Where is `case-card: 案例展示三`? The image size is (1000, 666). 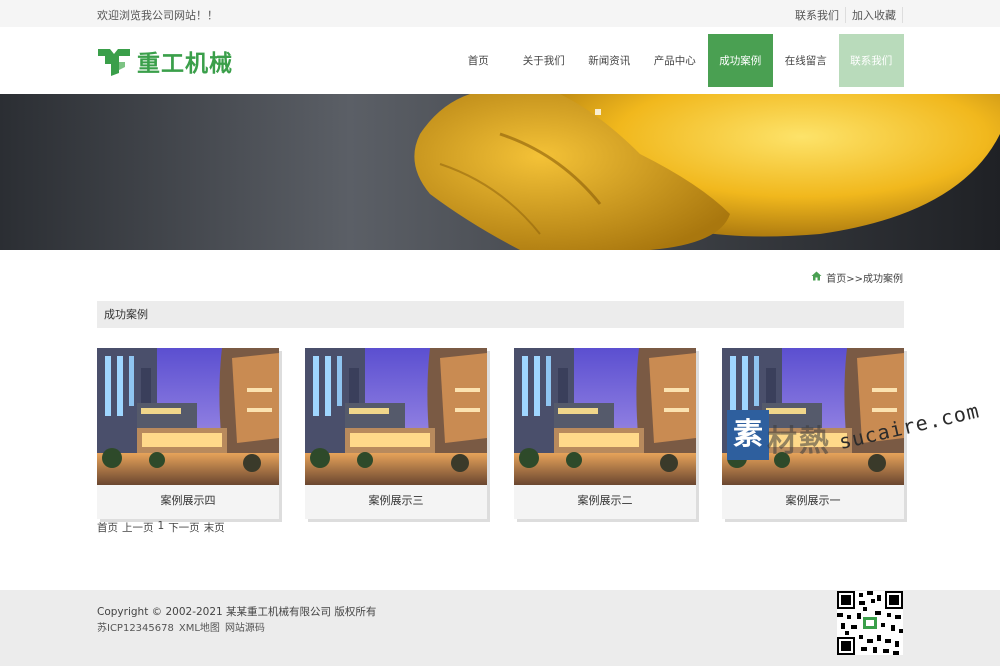
case-card: 案例展示三 is located at coordinates (396, 433).